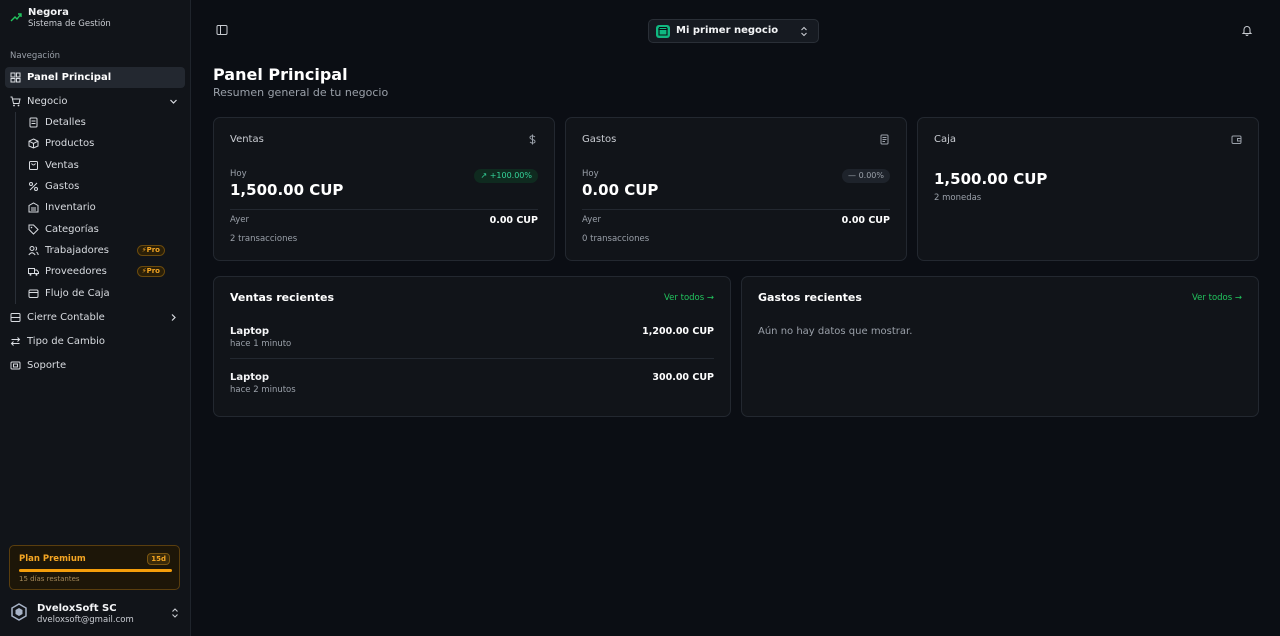  I want to click on item-amount: 300.00 CUP, so click(683, 377).